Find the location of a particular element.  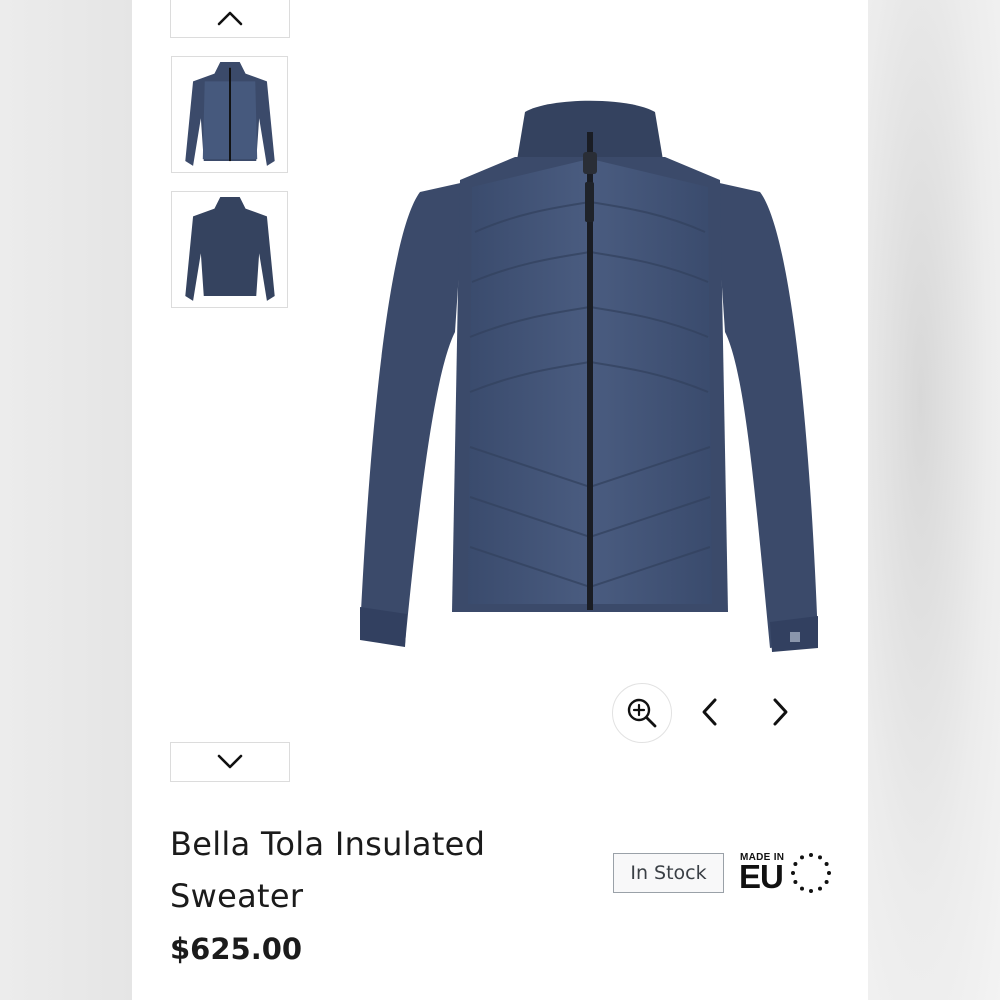

thumbnail-front-image is located at coordinates (229, 113).